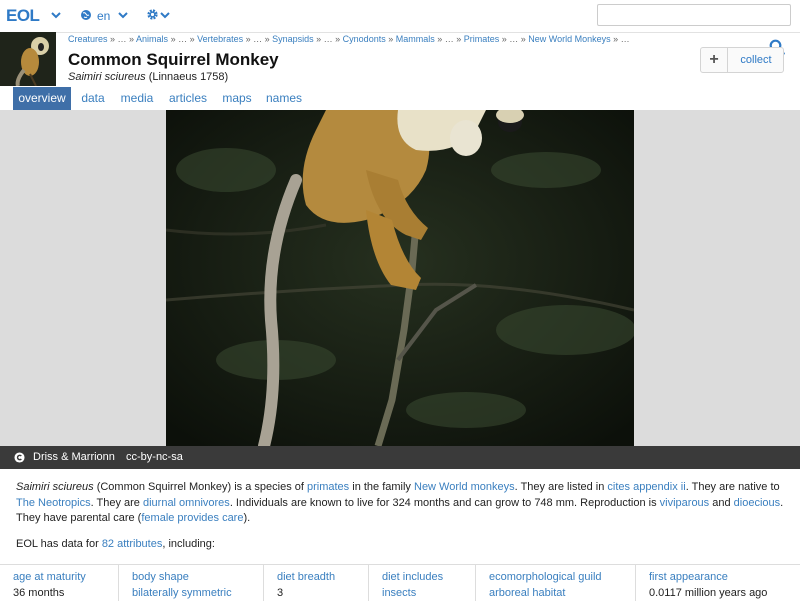 Image resolution: width=800 pixels, height=601 pixels. Describe the element at coordinates (220, 39) in the screenshot. I see `breadcrumb-link: Vertebrates` at that location.